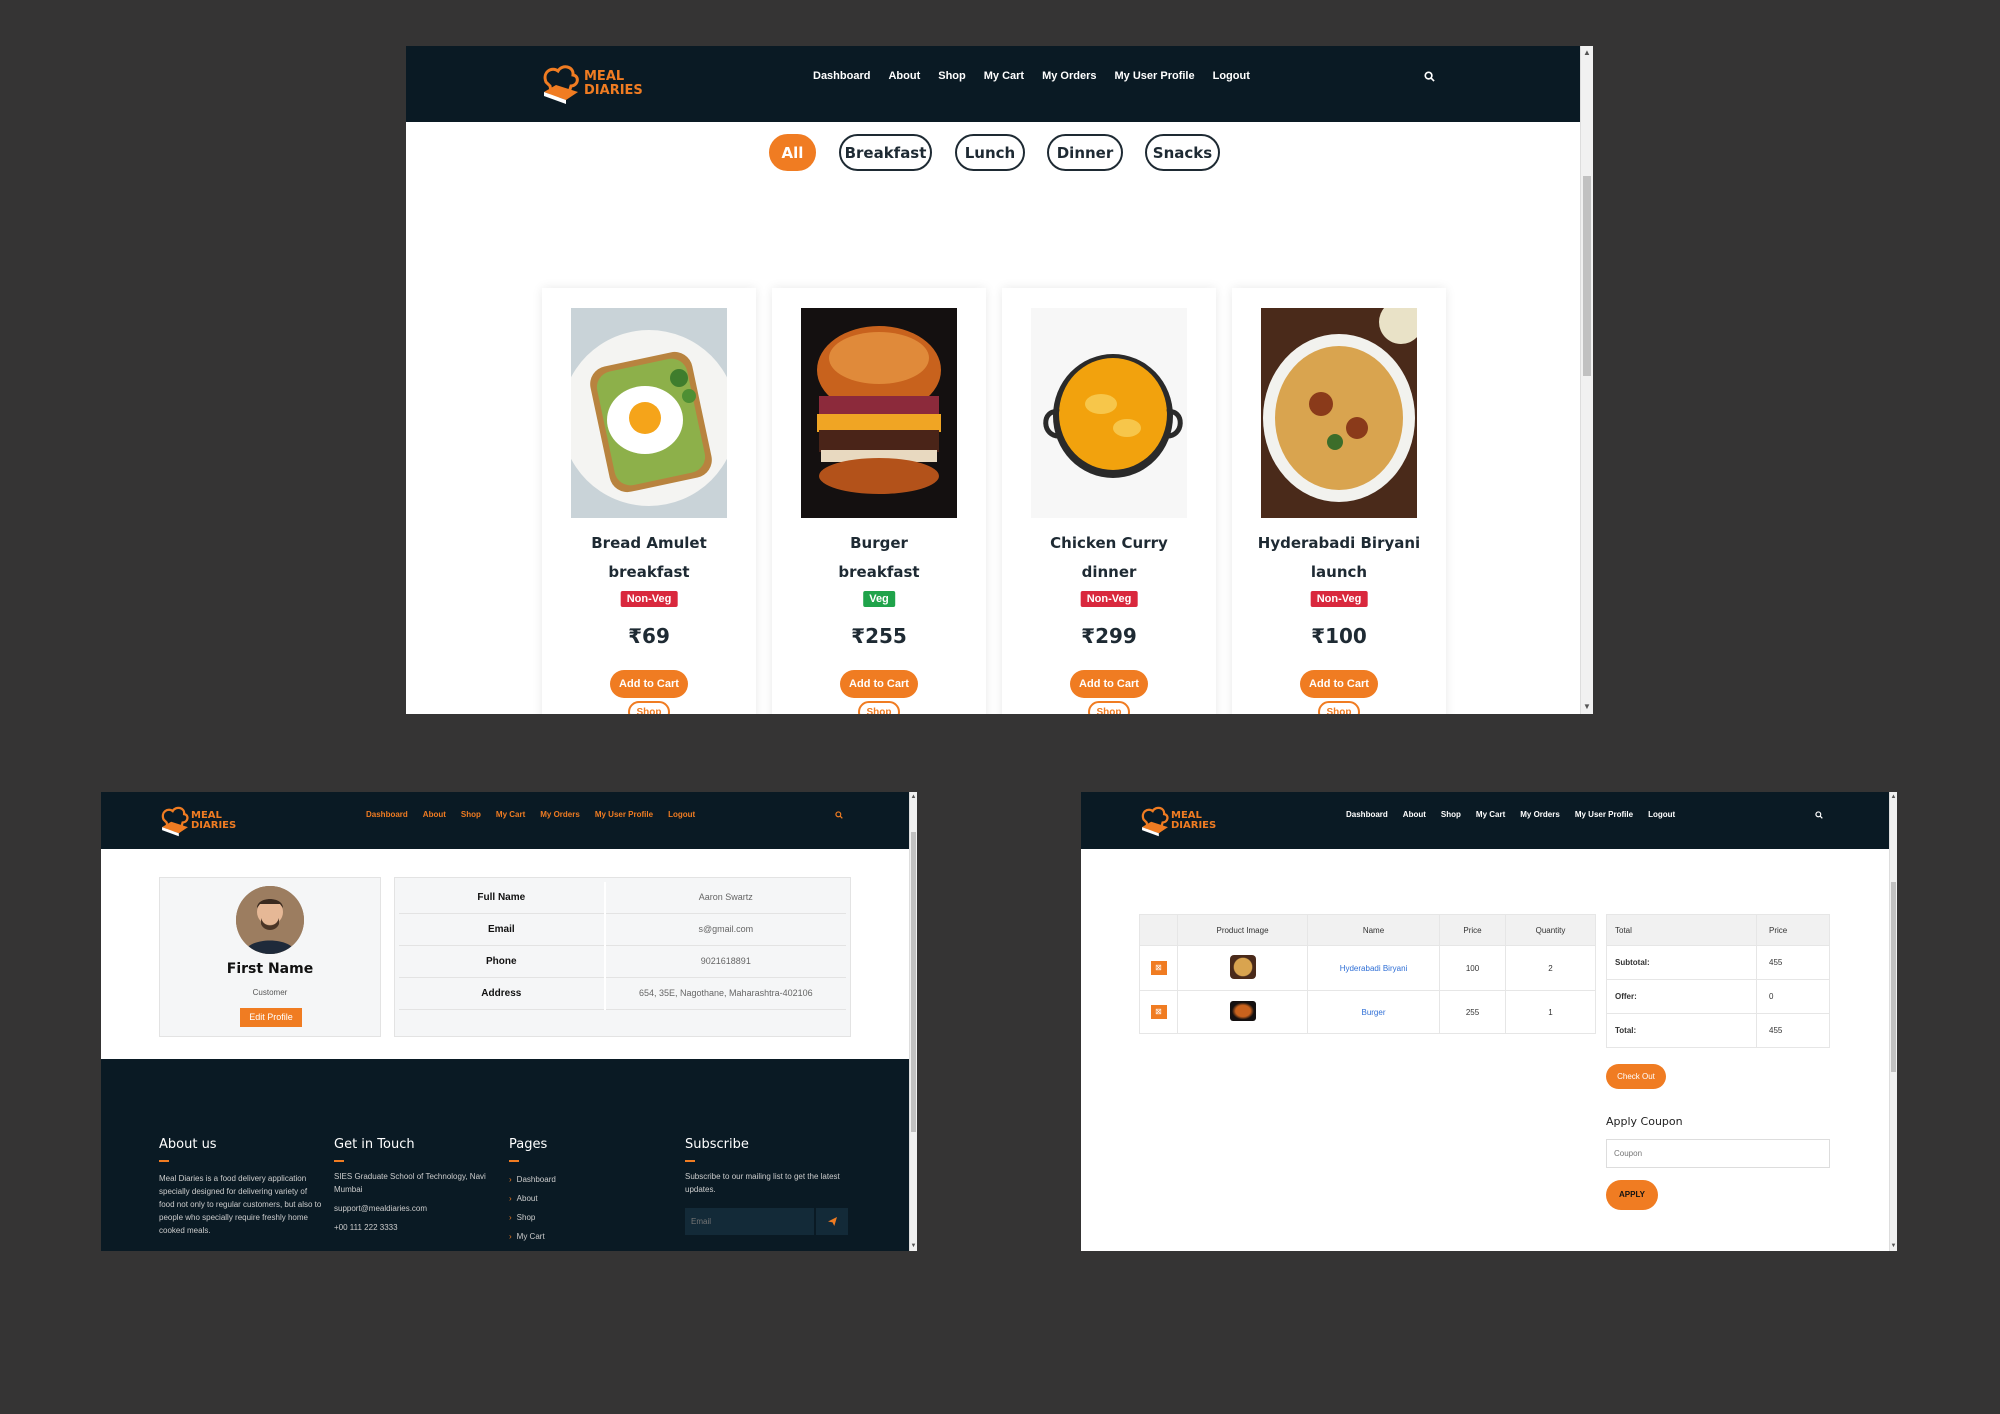 The width and height of the screenshot is (2000, 1414). What do you see at coordinates (1718, 996) in the screenshot?
I see `totals-row: Offer: 0` at bounding box center [1718, 996].